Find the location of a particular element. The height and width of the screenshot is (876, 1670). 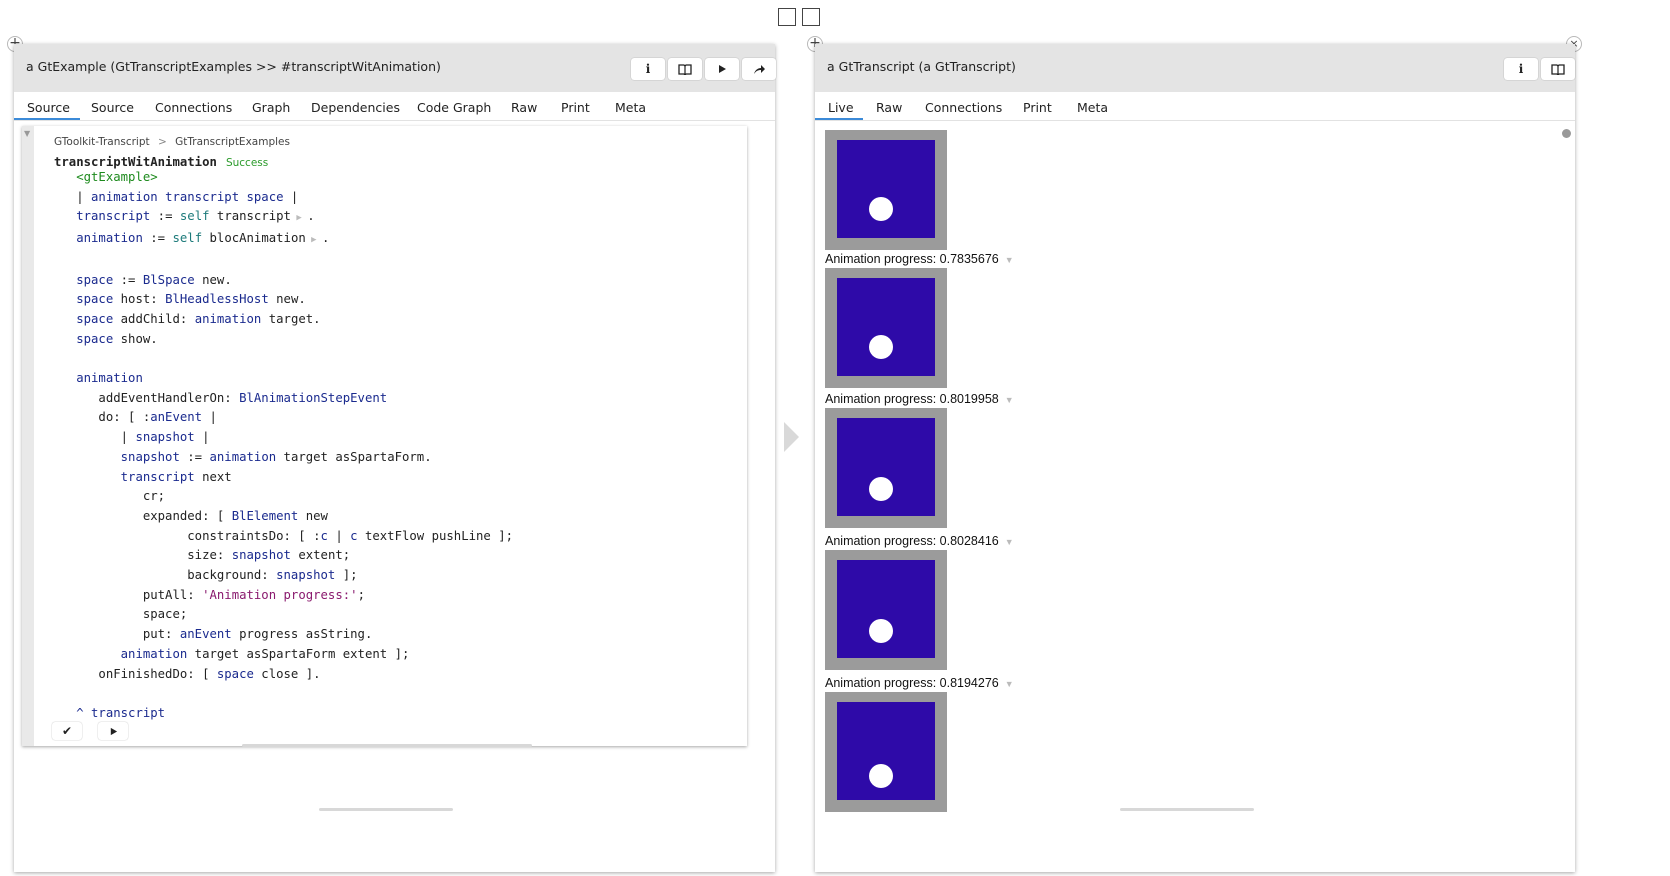

tab-source-2: Source is located at coordinates (112, 107).